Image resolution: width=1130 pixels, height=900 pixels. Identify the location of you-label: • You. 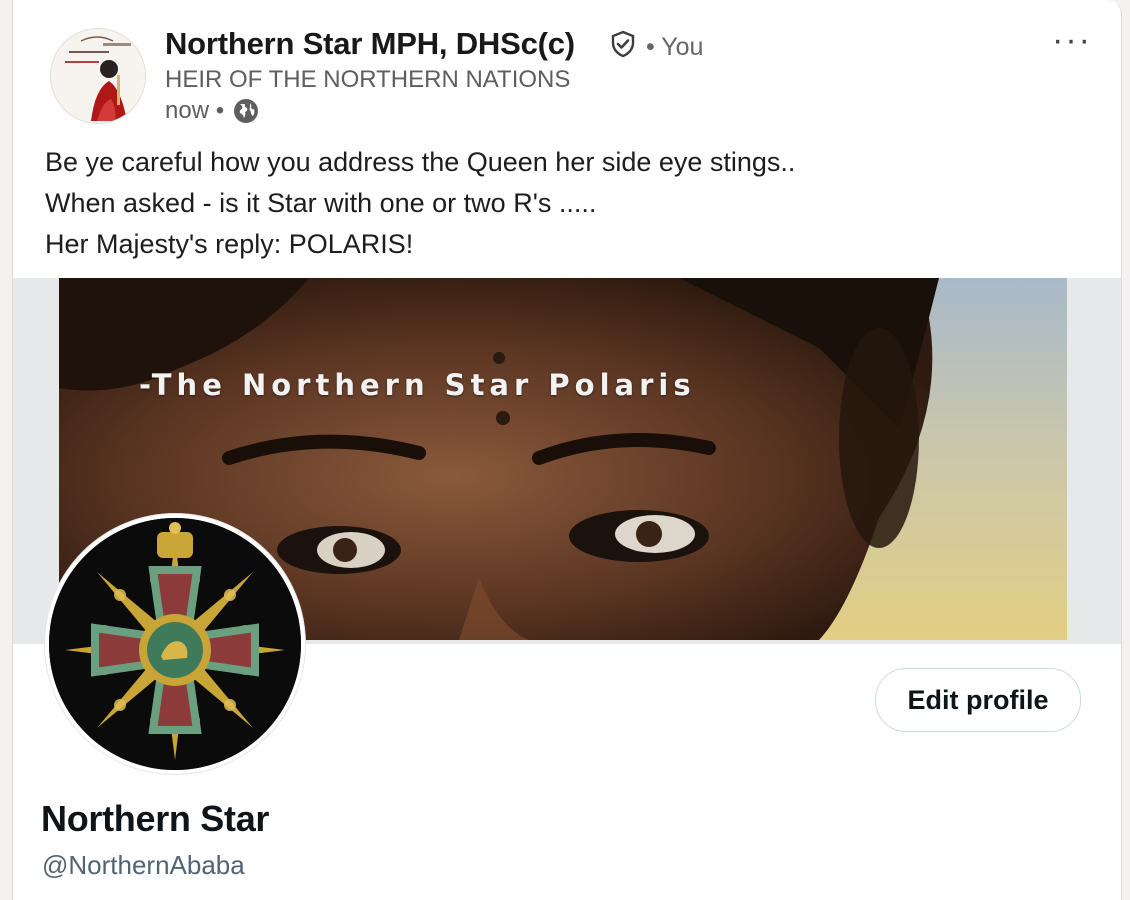
(675, 47).